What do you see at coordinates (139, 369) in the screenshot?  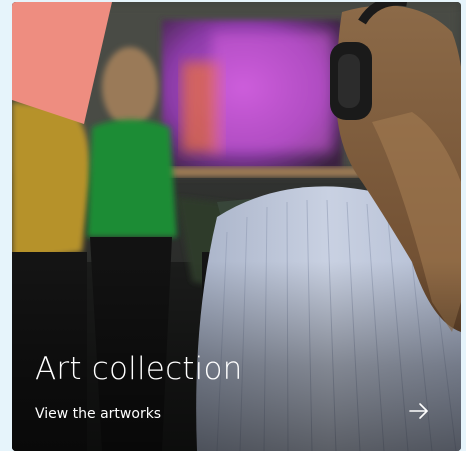 I see `card-title: Art collection` at bounding box center [139, 369].